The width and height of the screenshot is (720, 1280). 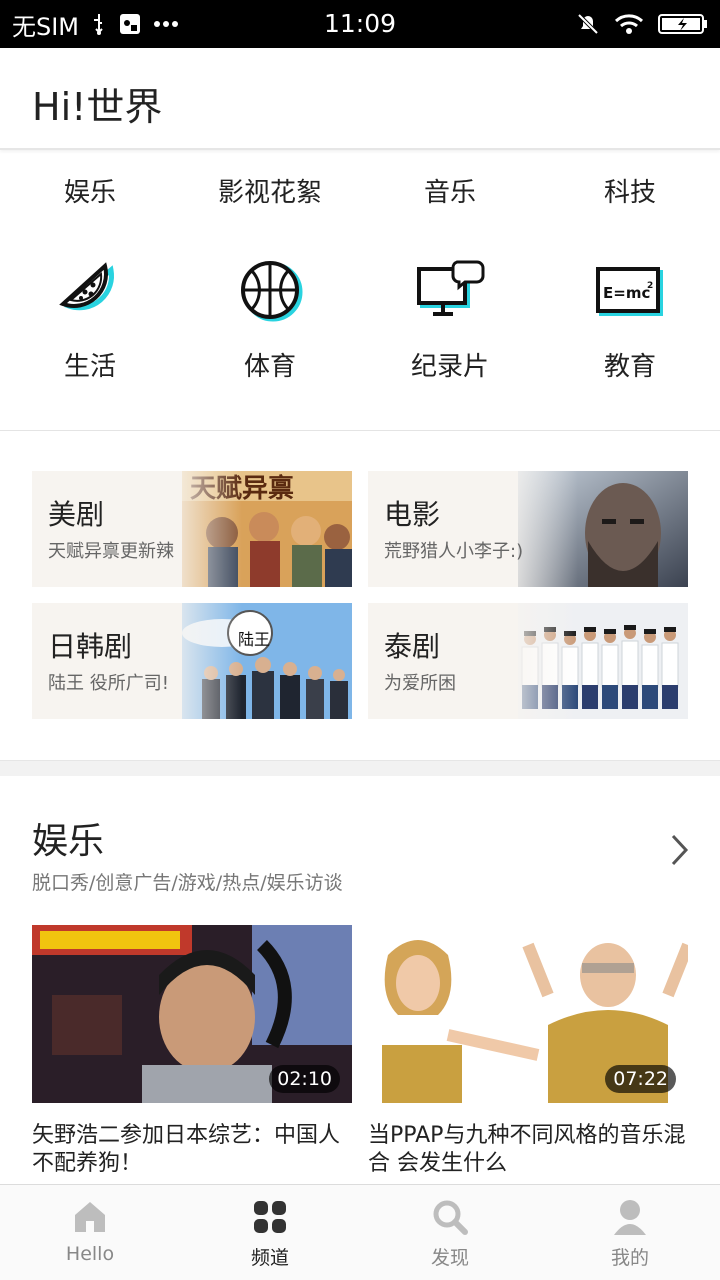 I want to click on tab-me: 我的, so click(x=630, y=1232).